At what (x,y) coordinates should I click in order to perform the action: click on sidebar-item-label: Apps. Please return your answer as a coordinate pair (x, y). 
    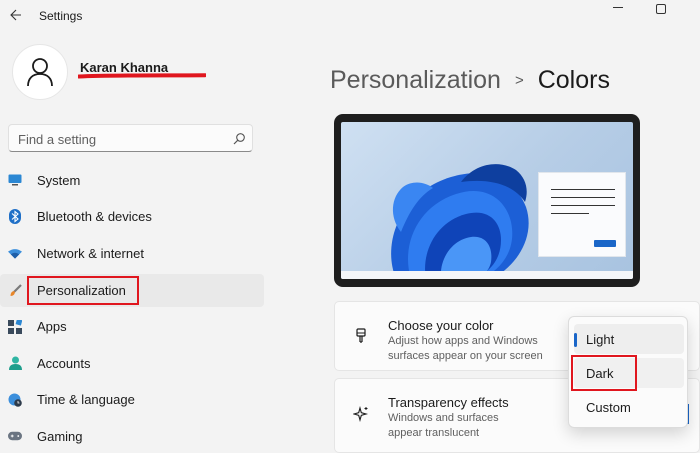
    Looking at the image, I should click on (52, 327).